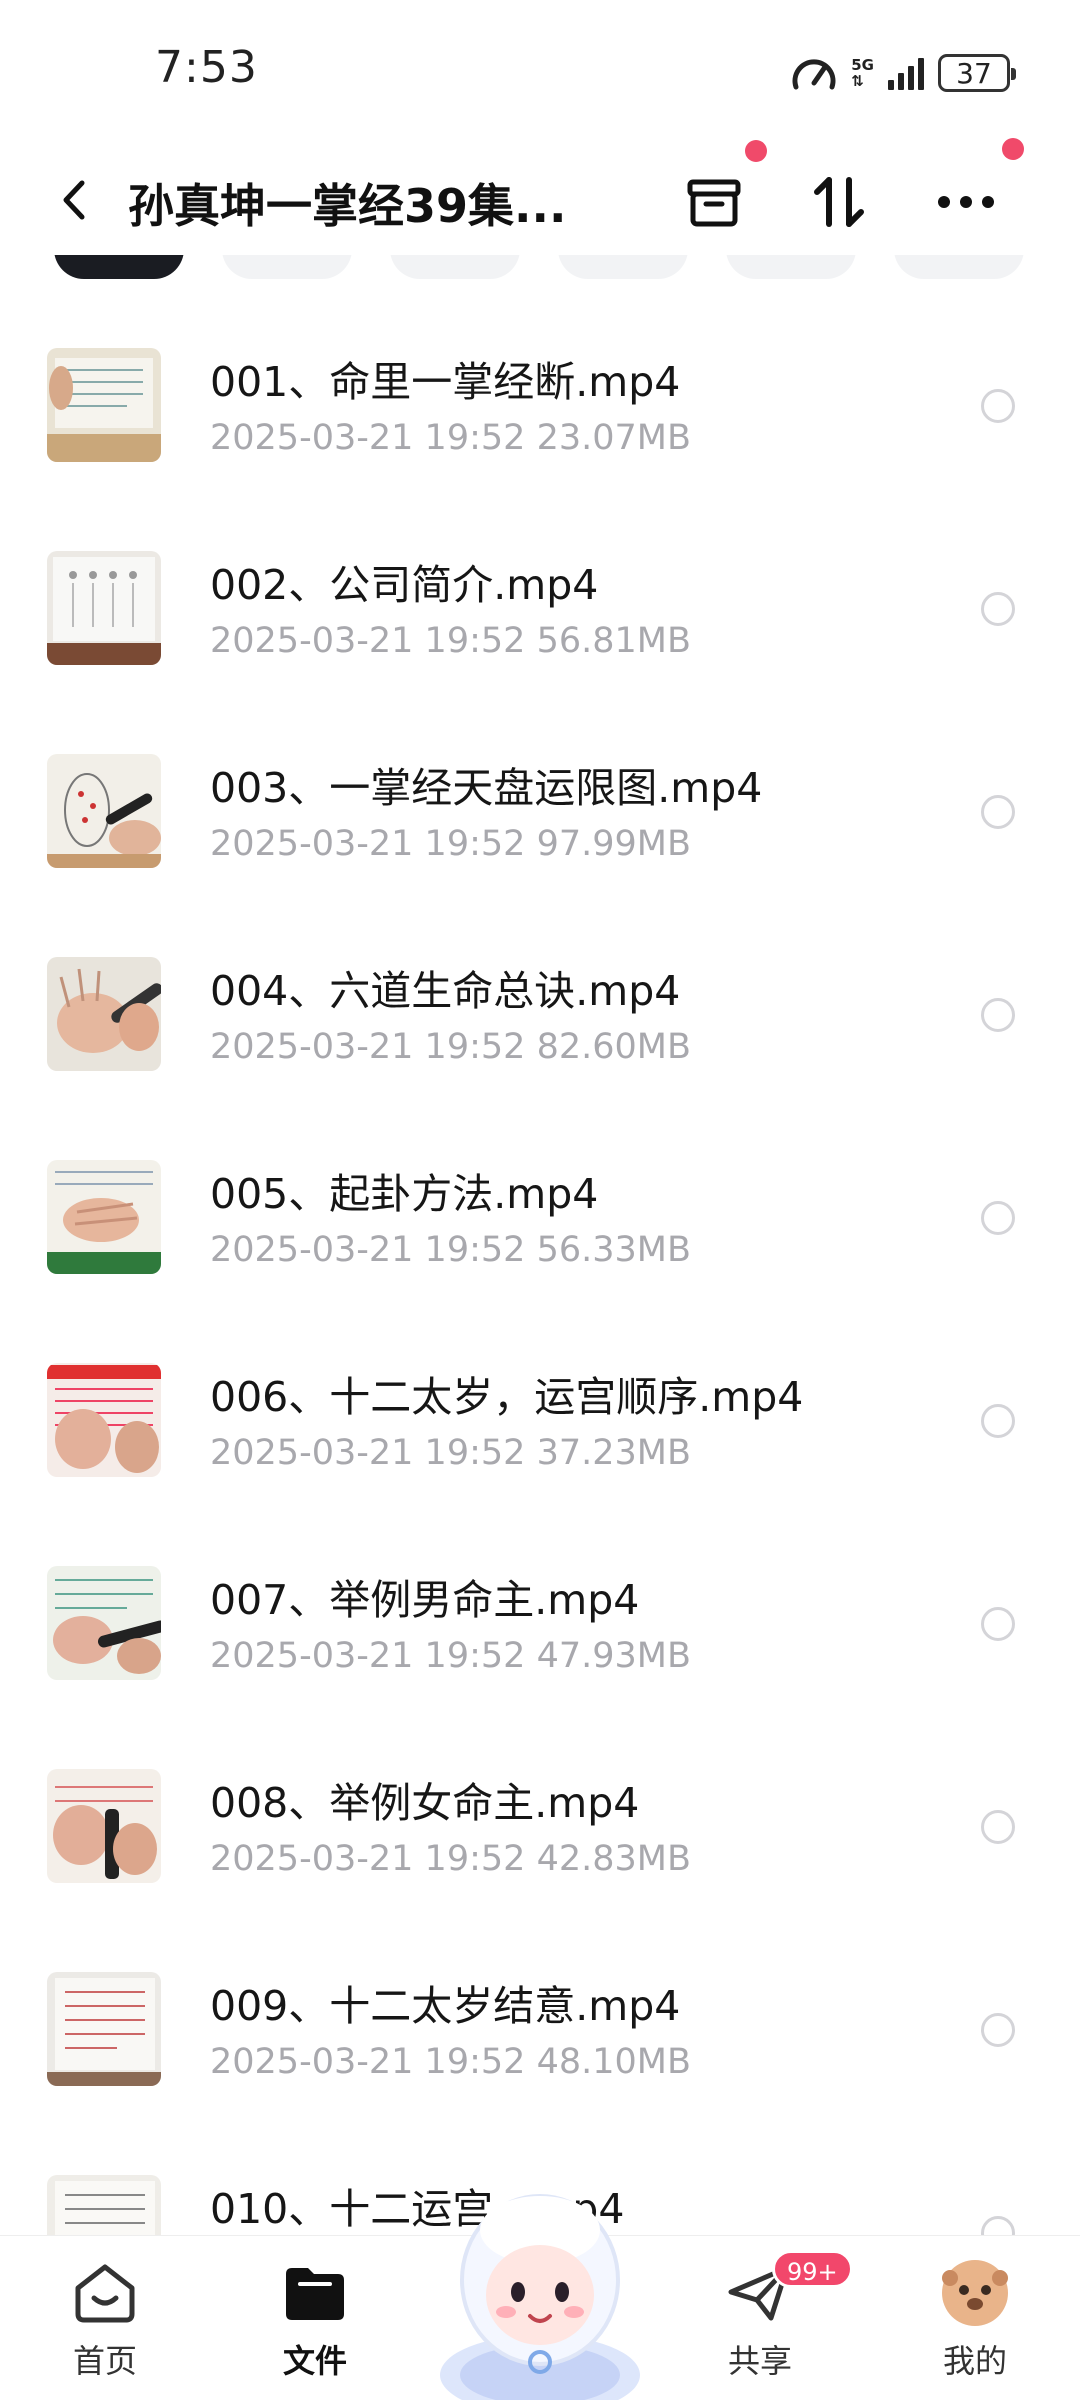 The image size is (1080, 2400). Describe the element at coordinates (314, 2361) in the screenshot. I see `nav-files-label: 文件` at that location.